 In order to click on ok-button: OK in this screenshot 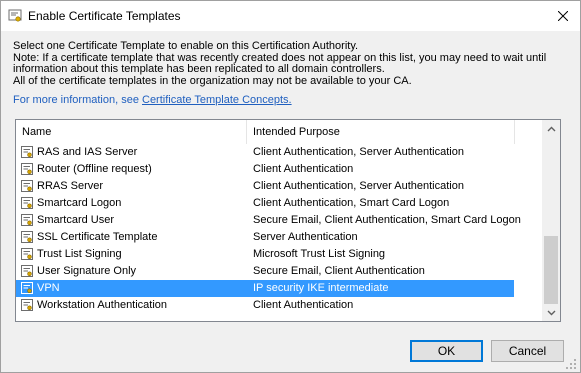, I will do `click(446, 351)`.